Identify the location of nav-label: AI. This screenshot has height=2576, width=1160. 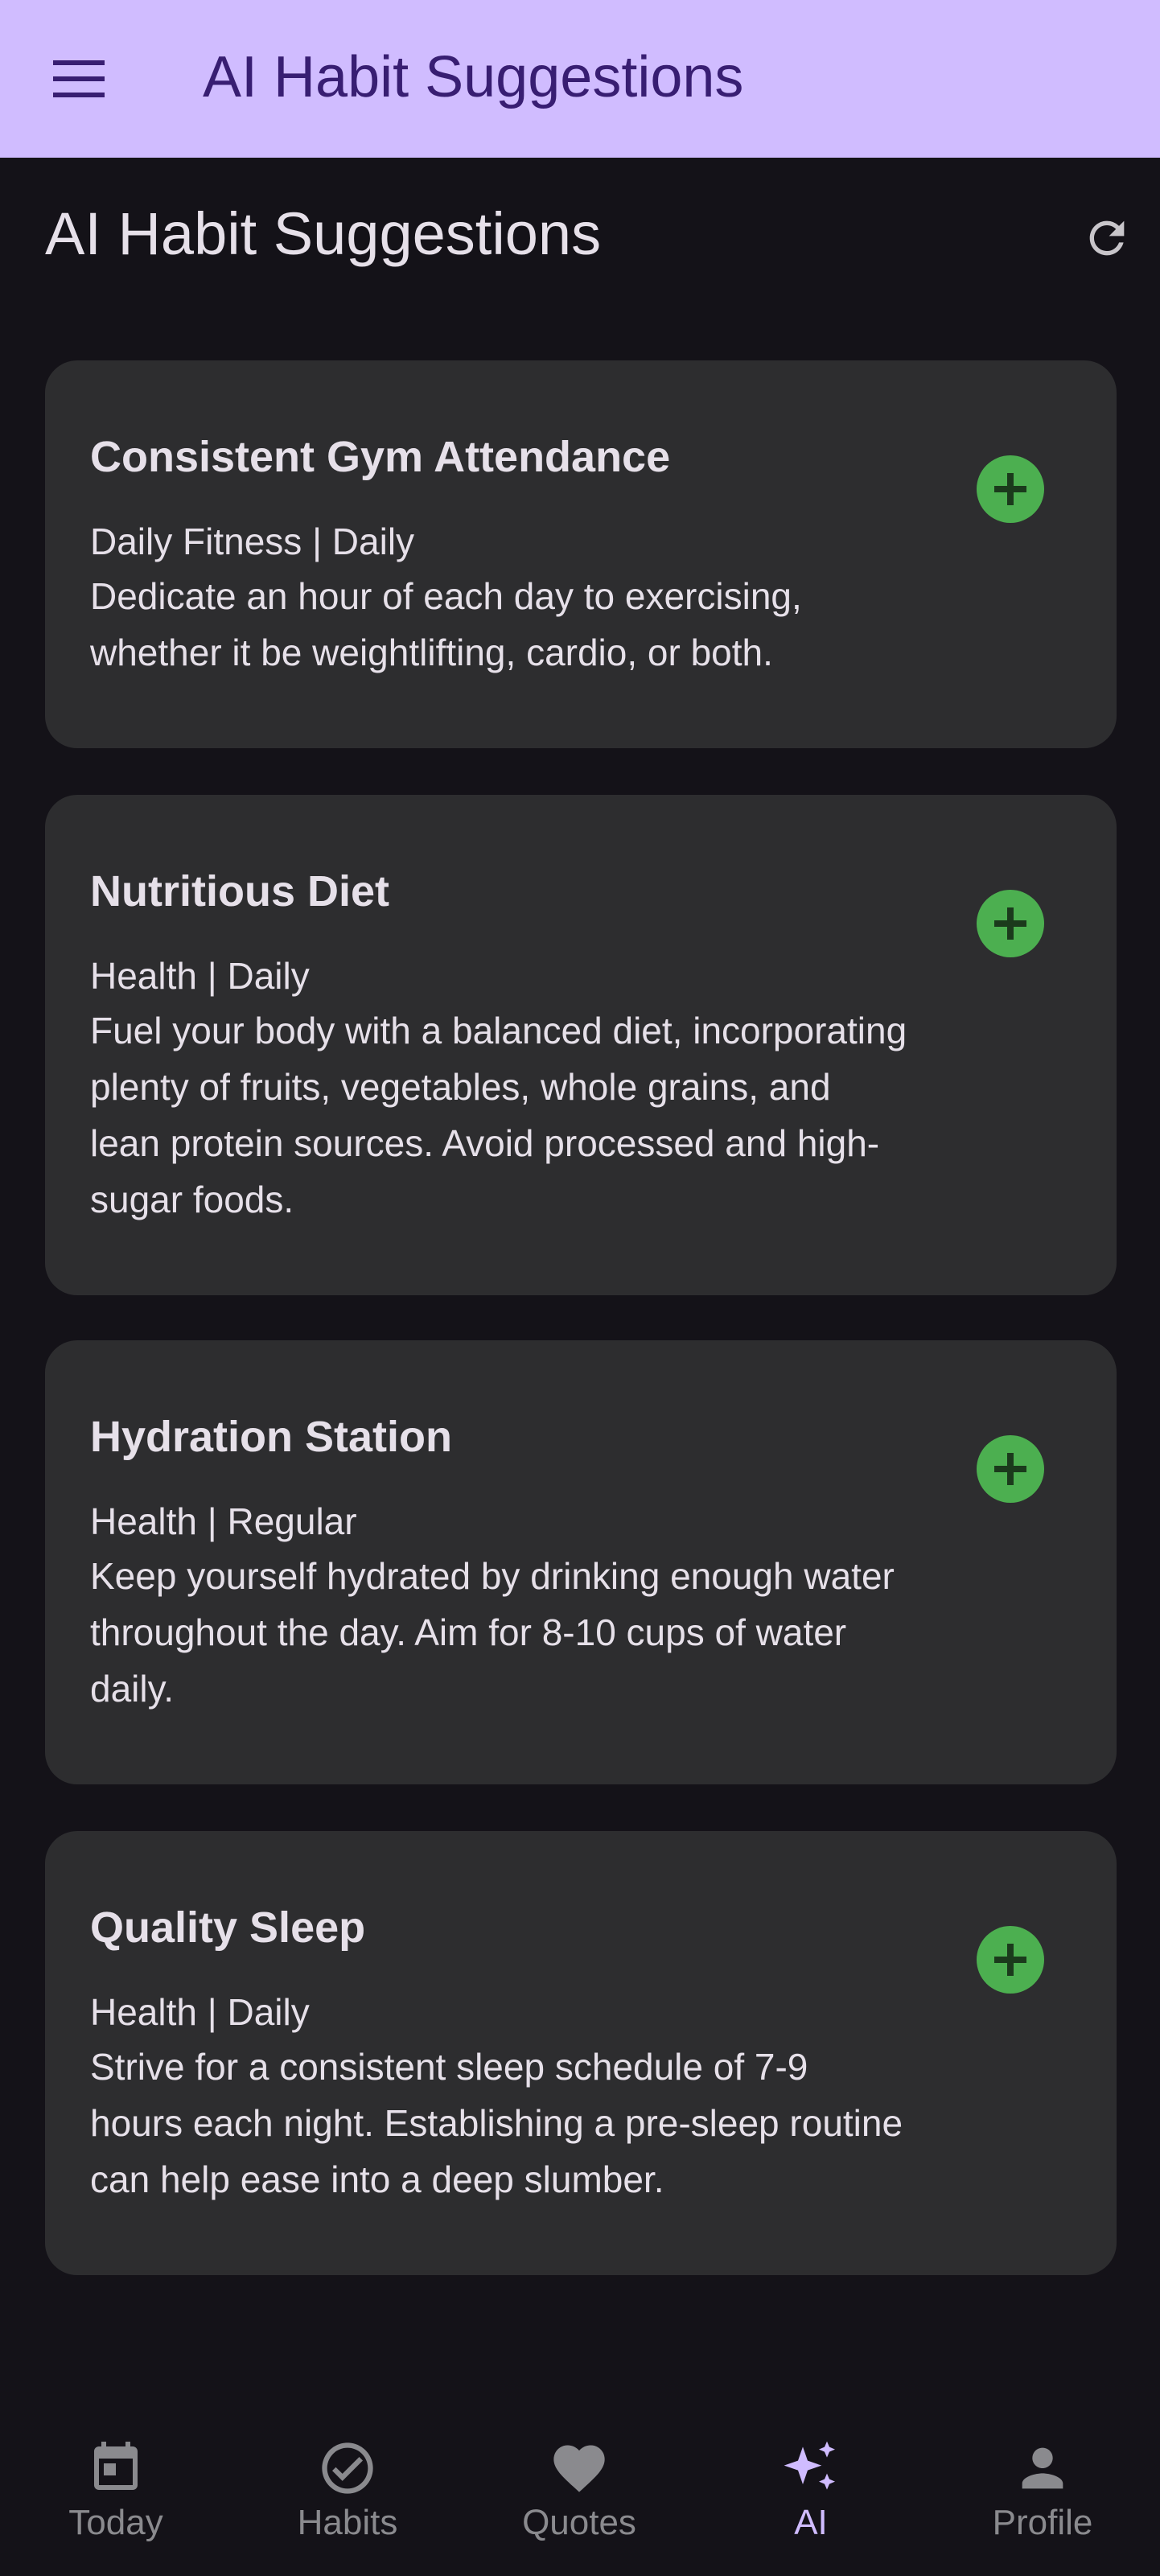
(811, 2522).